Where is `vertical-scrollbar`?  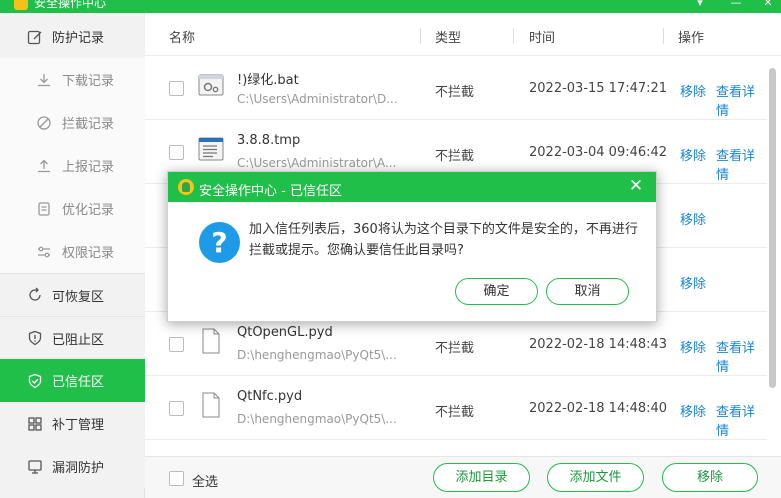
vertical-scrollbar is located at coordinates (772, 228).